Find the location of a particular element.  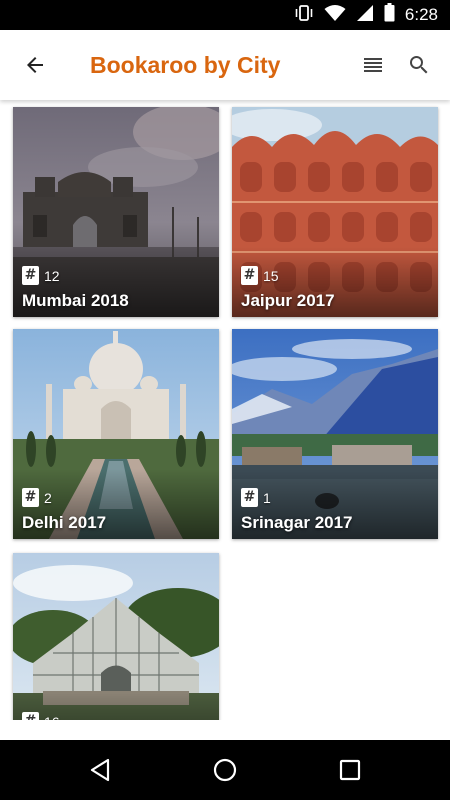

city-card-delhi: # 2 Delhi 2017 is located at coordinates (116, 434).